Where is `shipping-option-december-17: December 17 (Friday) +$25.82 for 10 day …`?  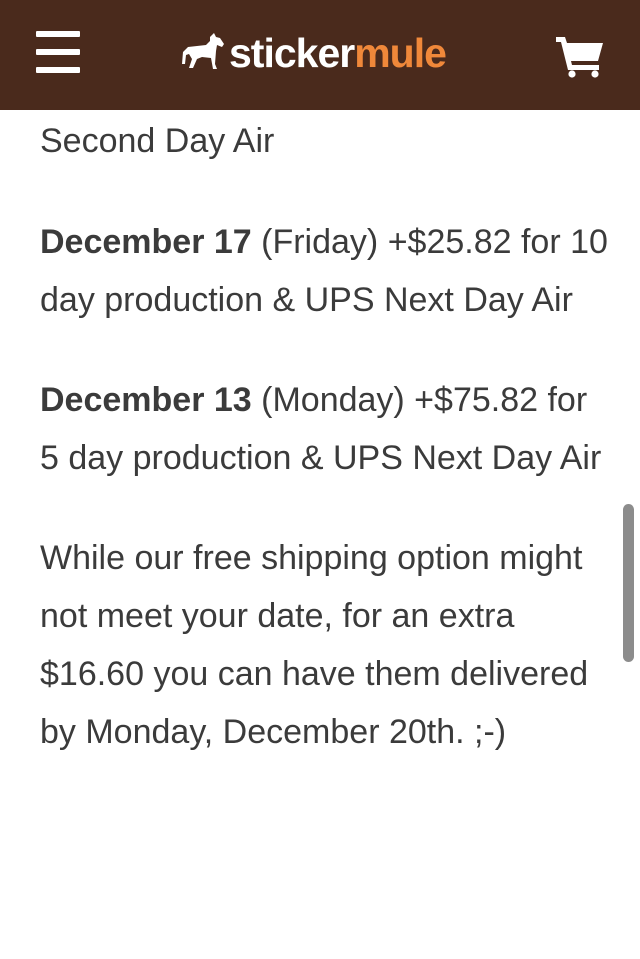 shipping-option-december-17: December 17 (Friday) +$25.82 for 10 day … is located at coordinates (327, 271).